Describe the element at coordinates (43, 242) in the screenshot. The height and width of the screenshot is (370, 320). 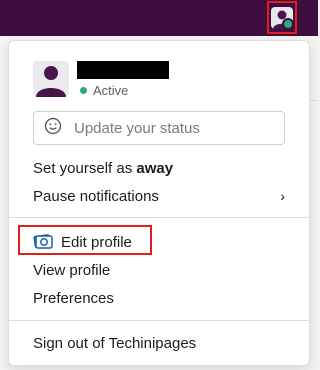
I see `camera-icon` at that location.